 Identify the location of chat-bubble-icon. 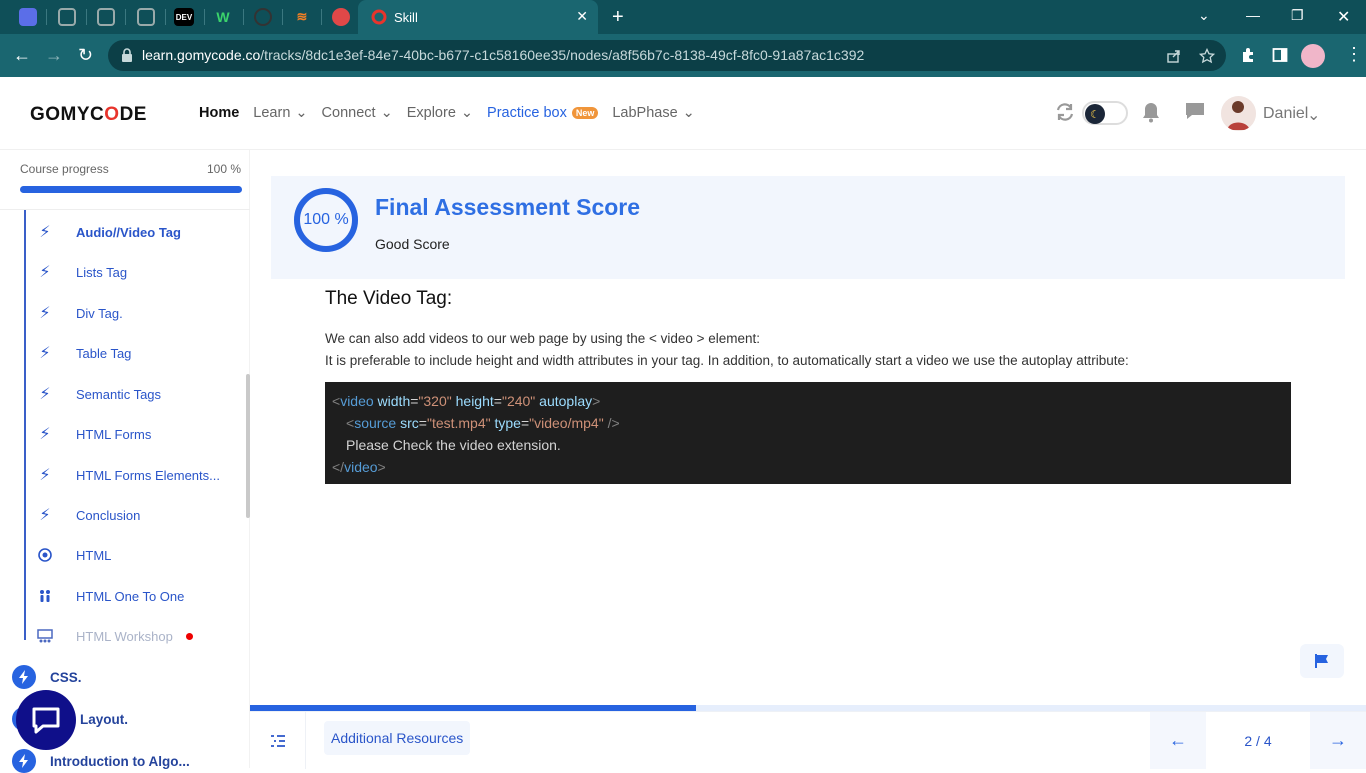
(46, 720).